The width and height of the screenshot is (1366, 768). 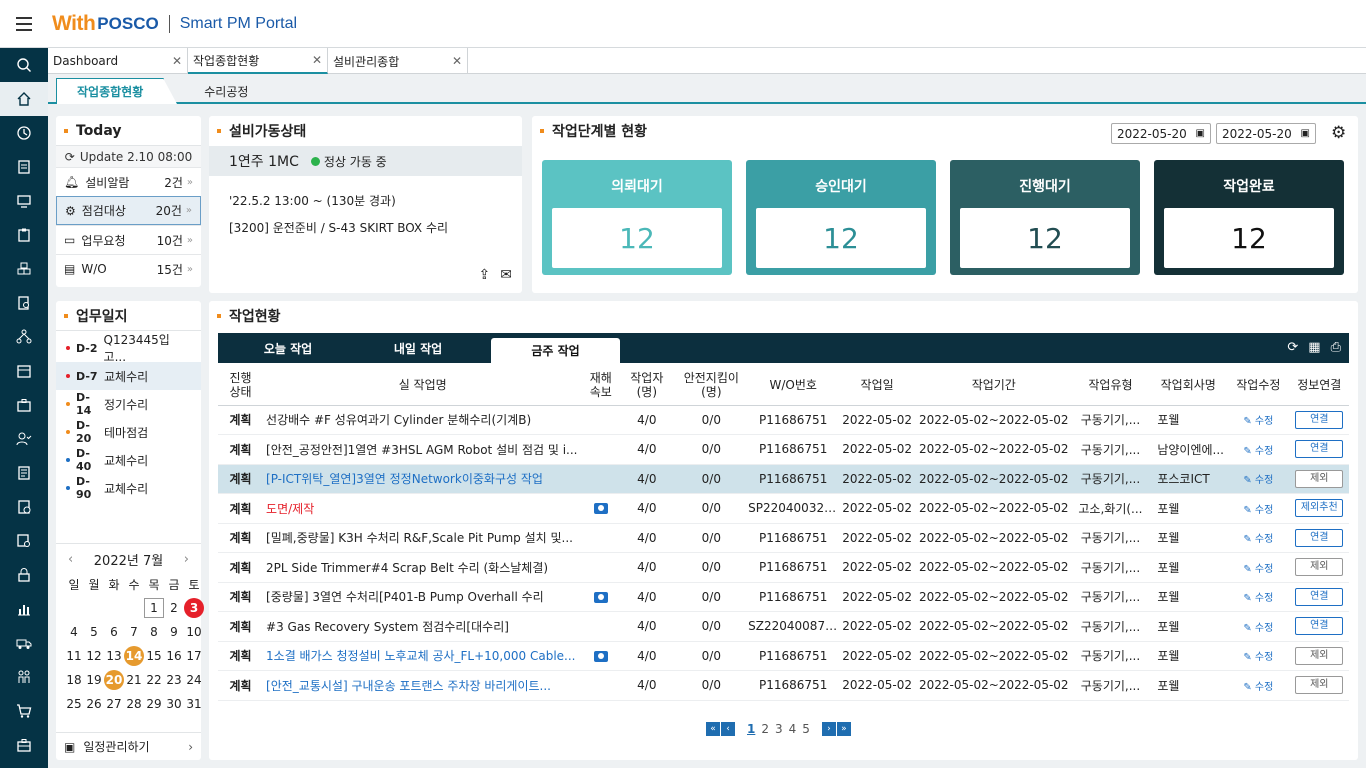 I want to click on diary-item: D-40 교체수리, so click(x=128, y=460).